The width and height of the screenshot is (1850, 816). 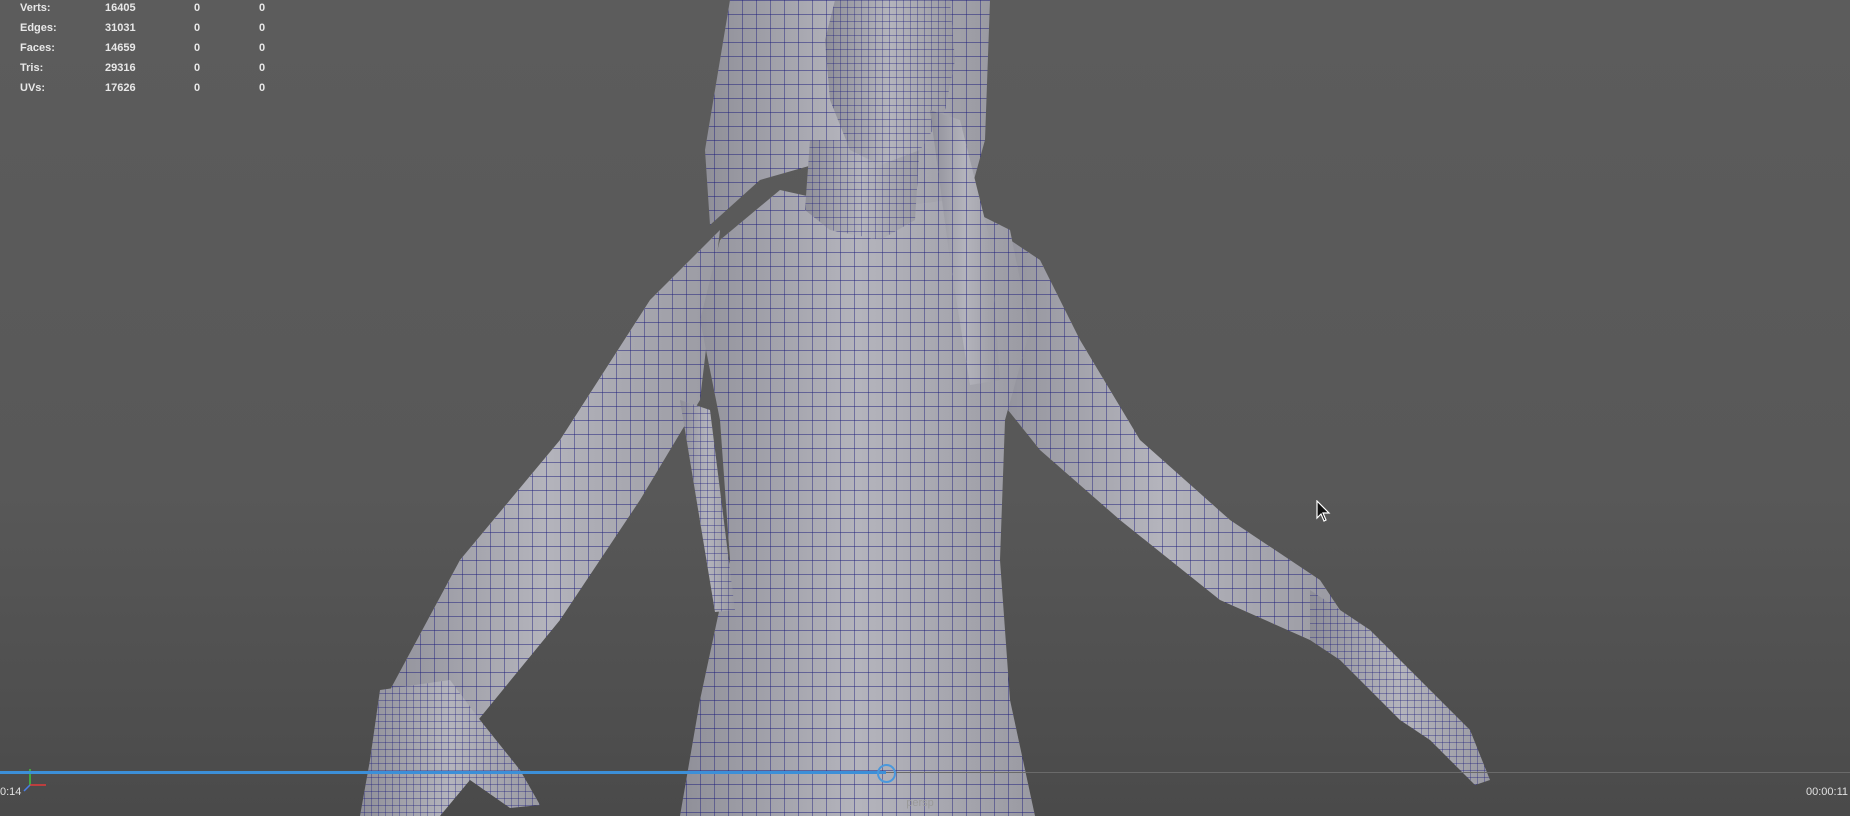 I want to click on timeline-remaining, so click(x=1368, y=772).